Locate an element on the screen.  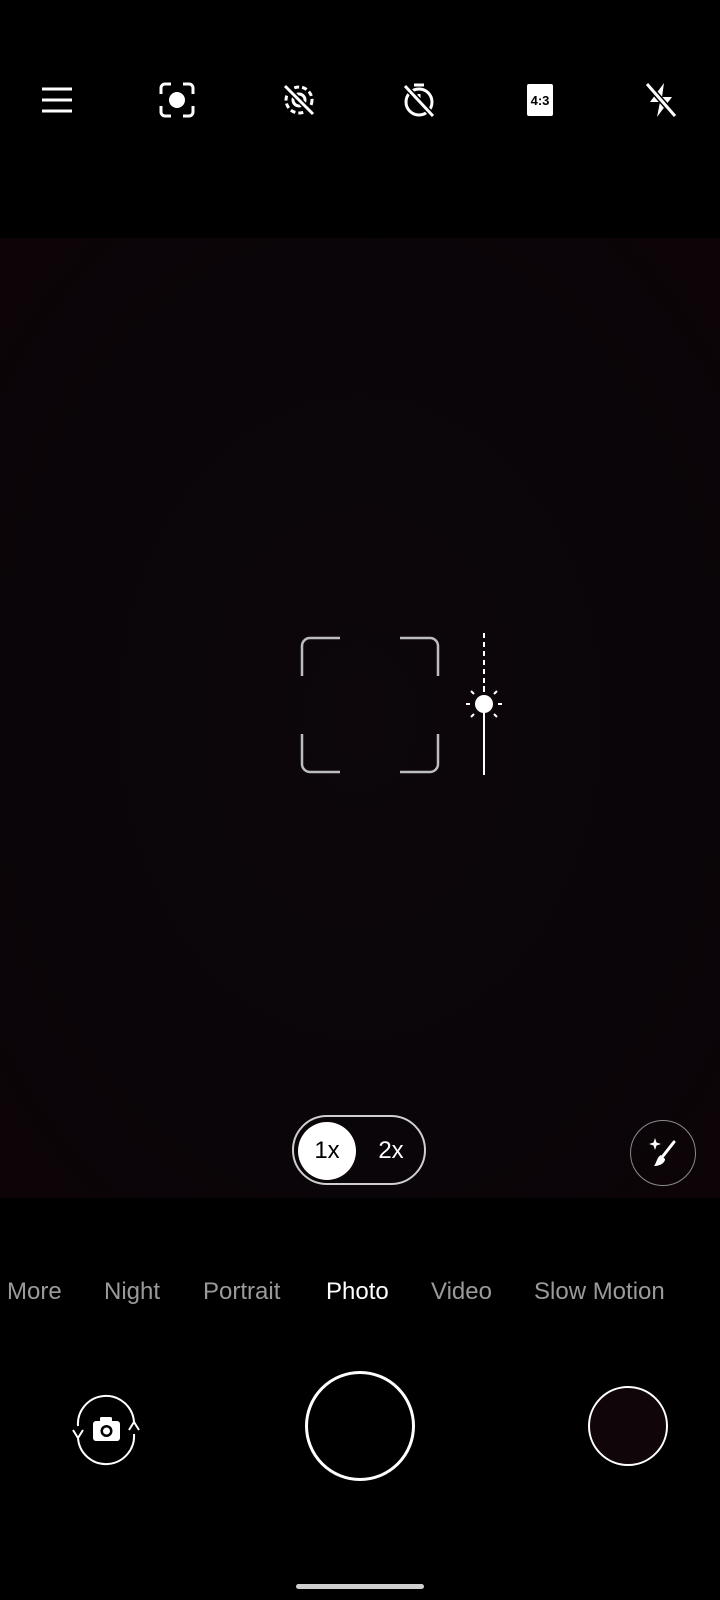
menu-icon is located at coordinates (57, 100).